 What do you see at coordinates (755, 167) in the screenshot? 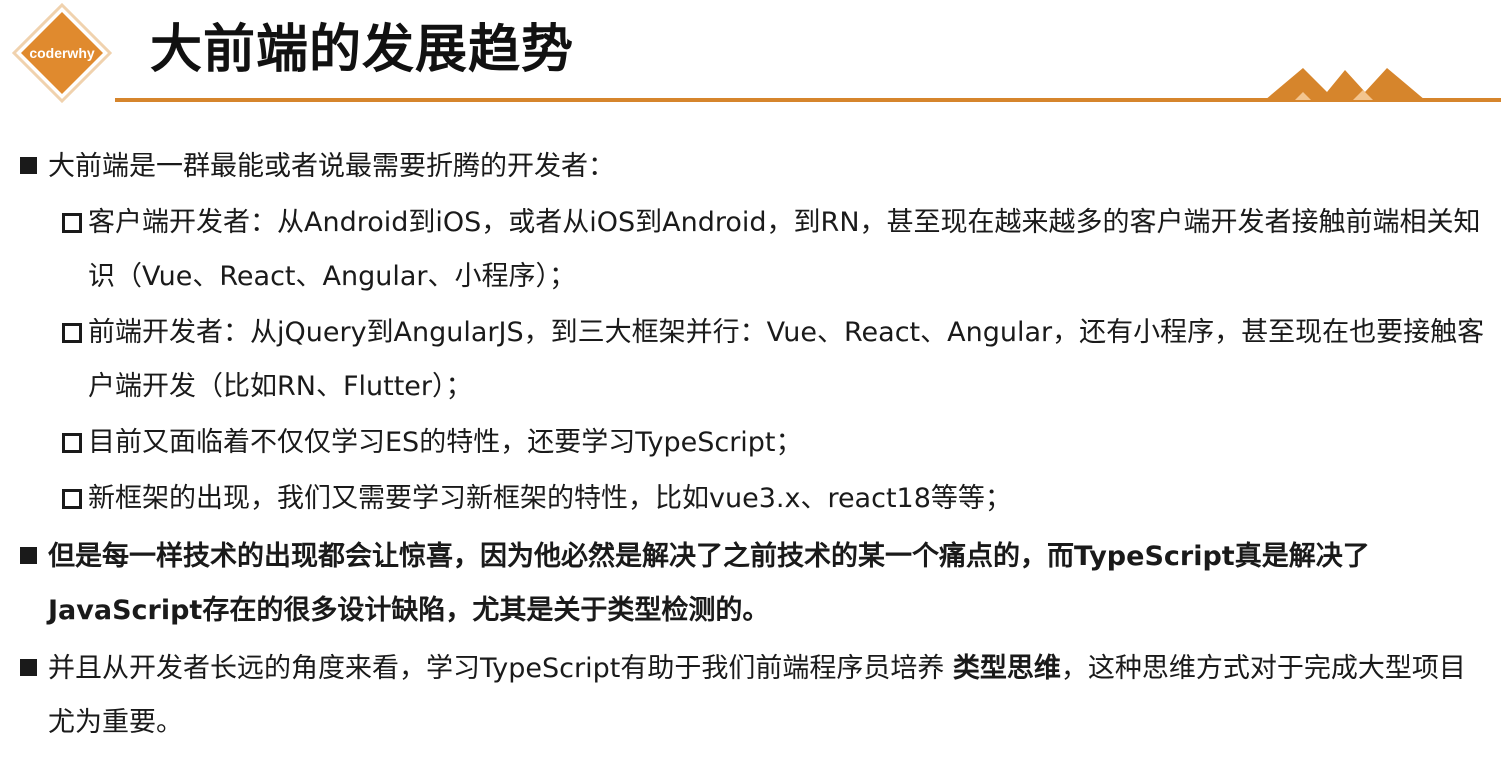
I see `main-bullet-developers: 大前端是一群最能或者说最需要折腾的开发者：` at bounding box center [755, 167].